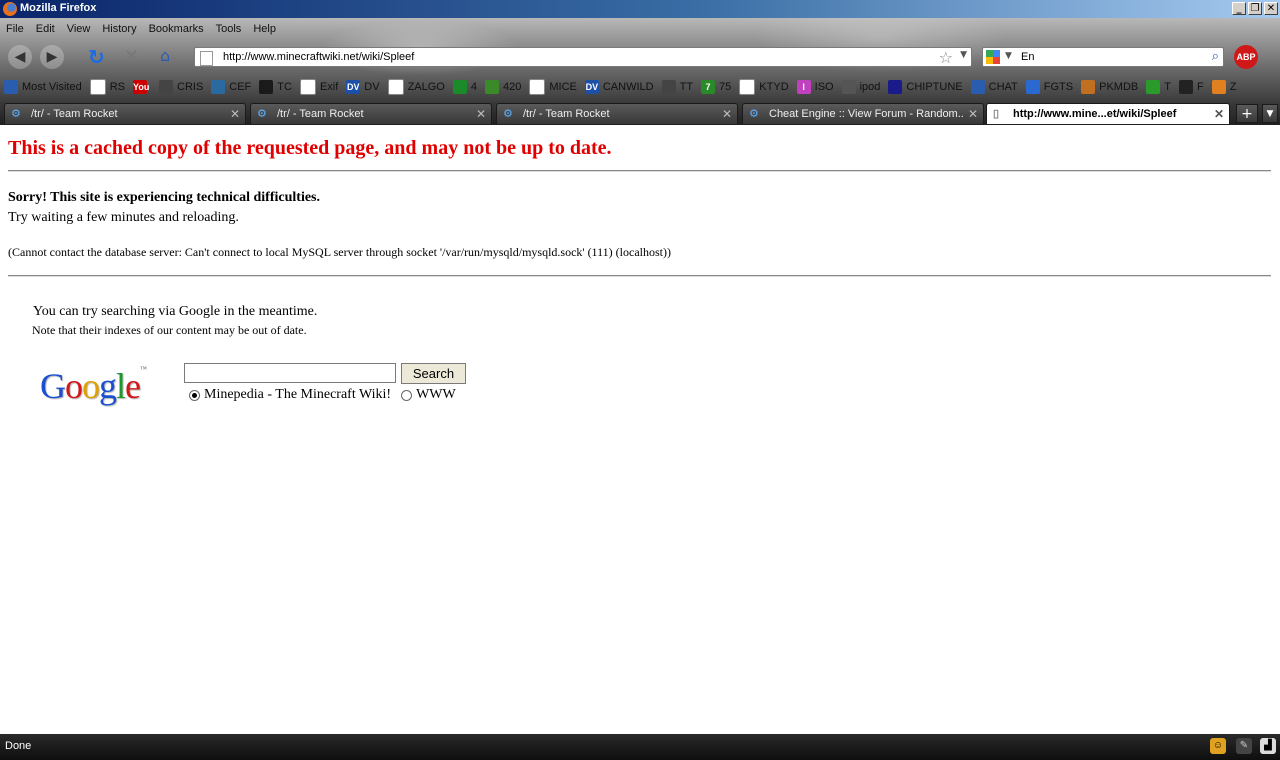 This screenshot has width=1280, height=760. What do you see at coordinates (464, 87) in the screenshot?
I see `bookmark-item: 4` at bounding box center [464, 87].